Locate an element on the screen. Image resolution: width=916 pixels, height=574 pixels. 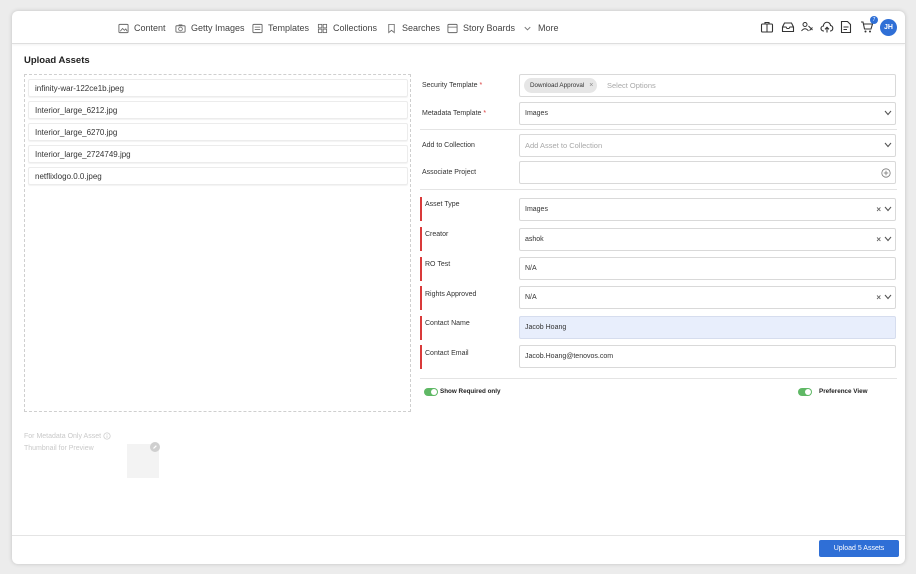
show-required-toggle is located at coordinates (431, 392).